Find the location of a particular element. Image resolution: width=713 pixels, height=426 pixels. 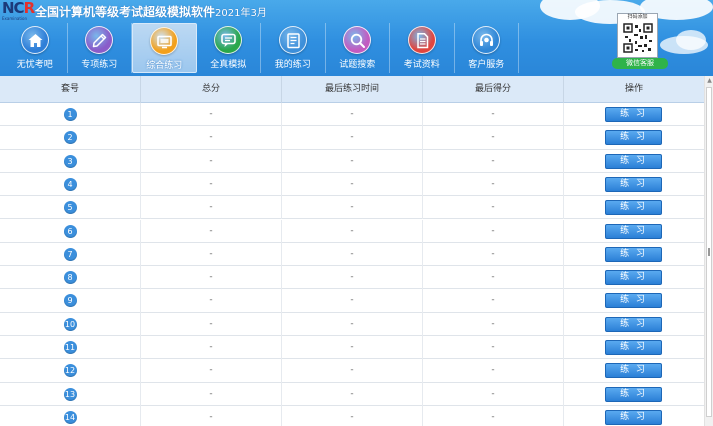

set-number-cell: 14 is located at coordinates (70, 415).